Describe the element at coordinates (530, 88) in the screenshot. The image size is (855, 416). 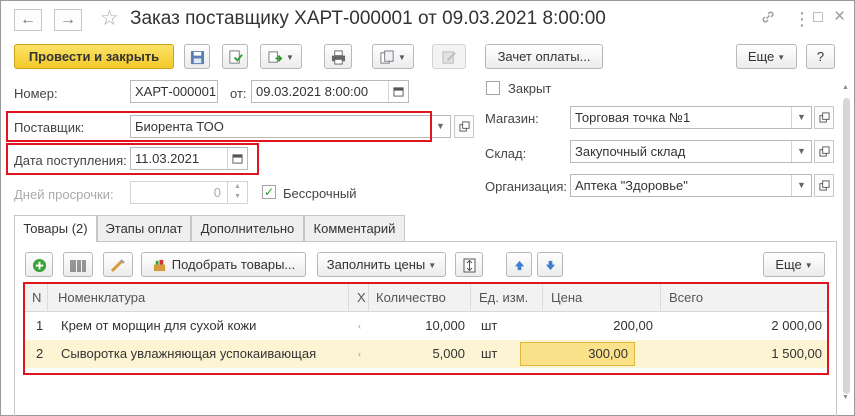
I see `closed-label: Закрыт` at that location.